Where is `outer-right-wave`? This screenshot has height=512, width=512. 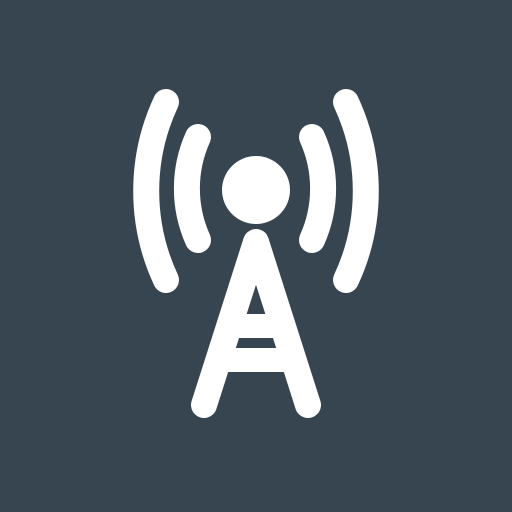 outer-right-wave is located at coordinates (356, 191).